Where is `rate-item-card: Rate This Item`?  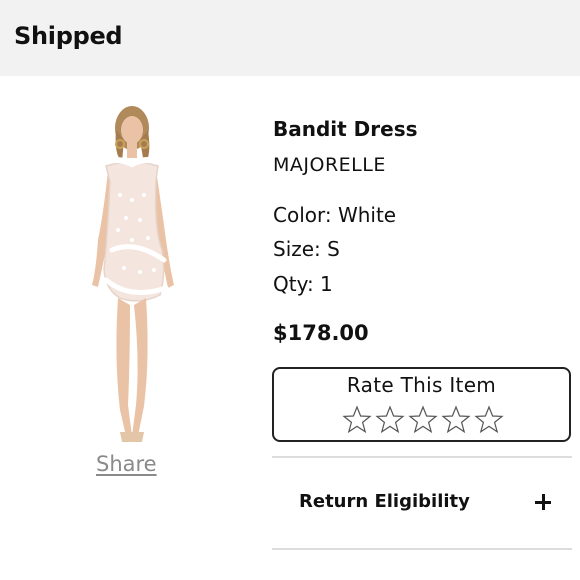
rate-item-card: Rate This Item is located at coordinates (421, 404).